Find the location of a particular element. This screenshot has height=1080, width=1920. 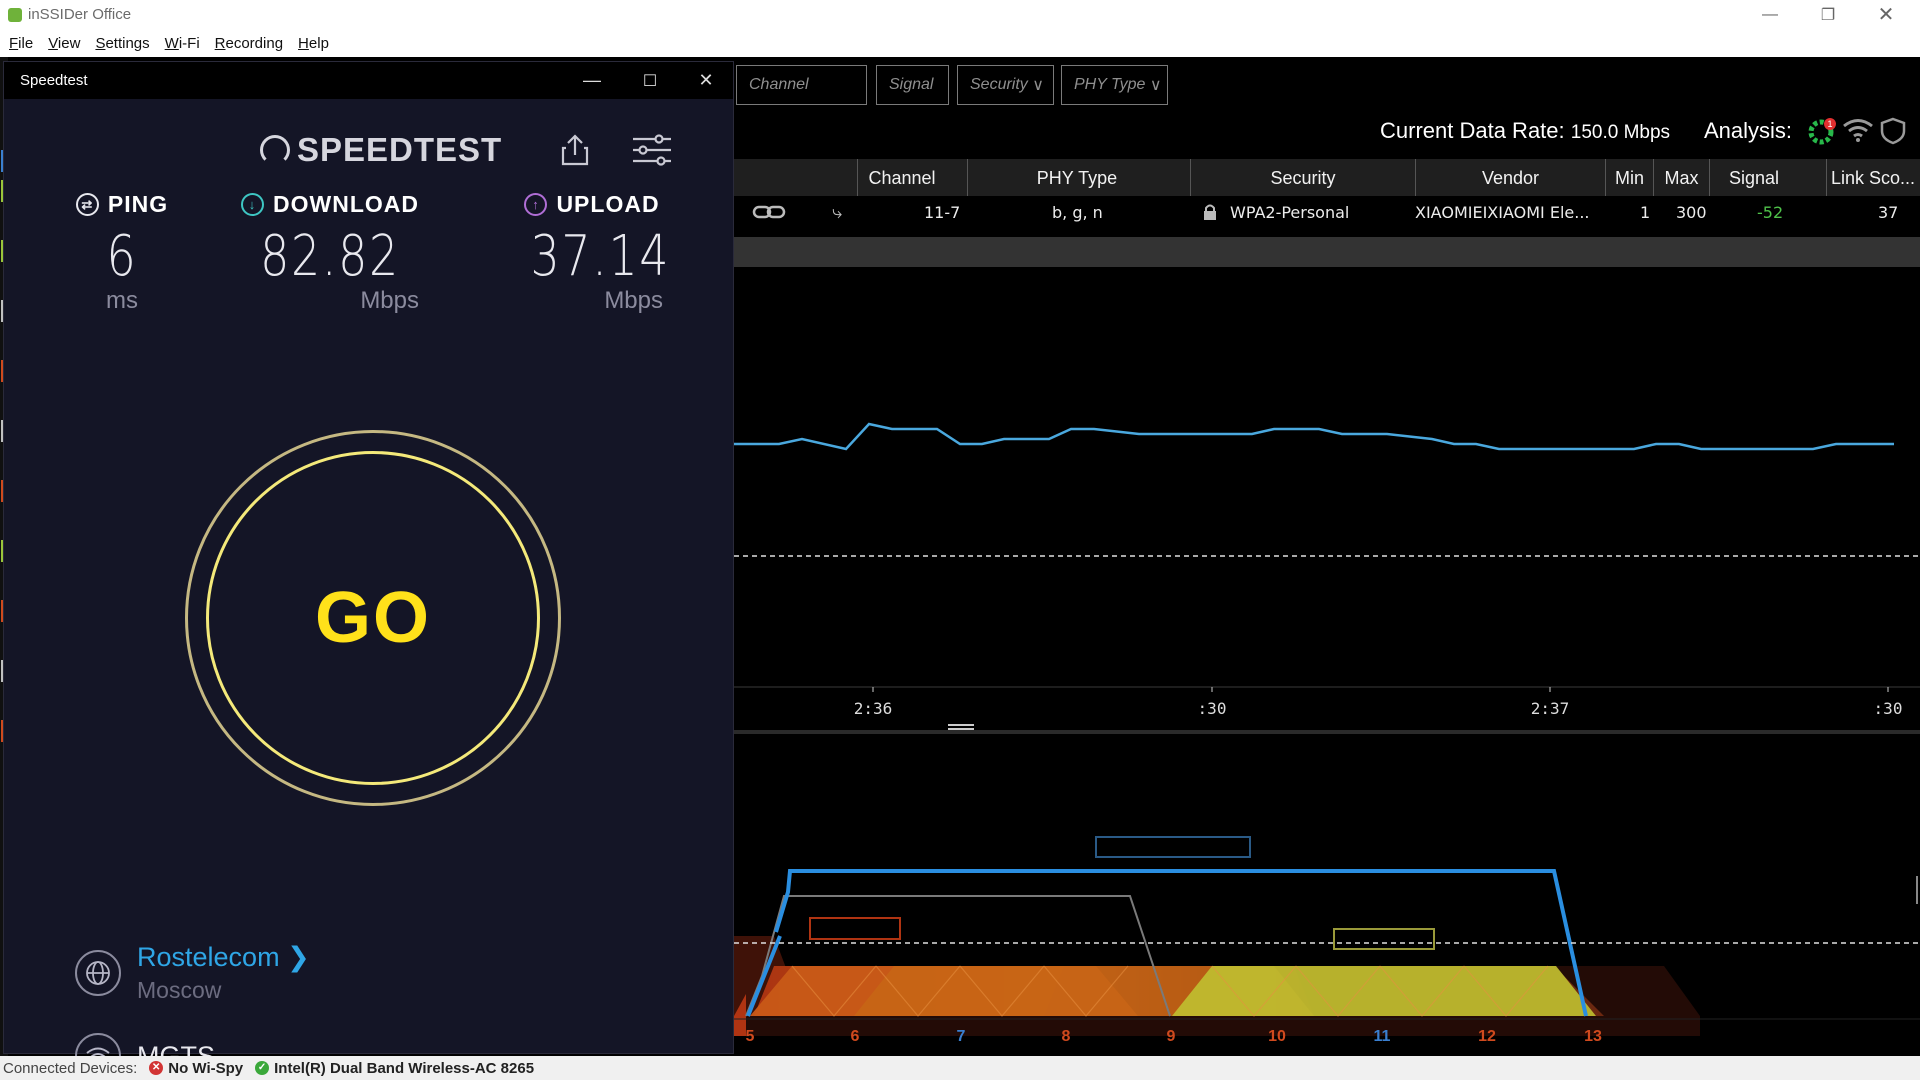

upload-unit: Mbps is located at coordinates (633, 300).